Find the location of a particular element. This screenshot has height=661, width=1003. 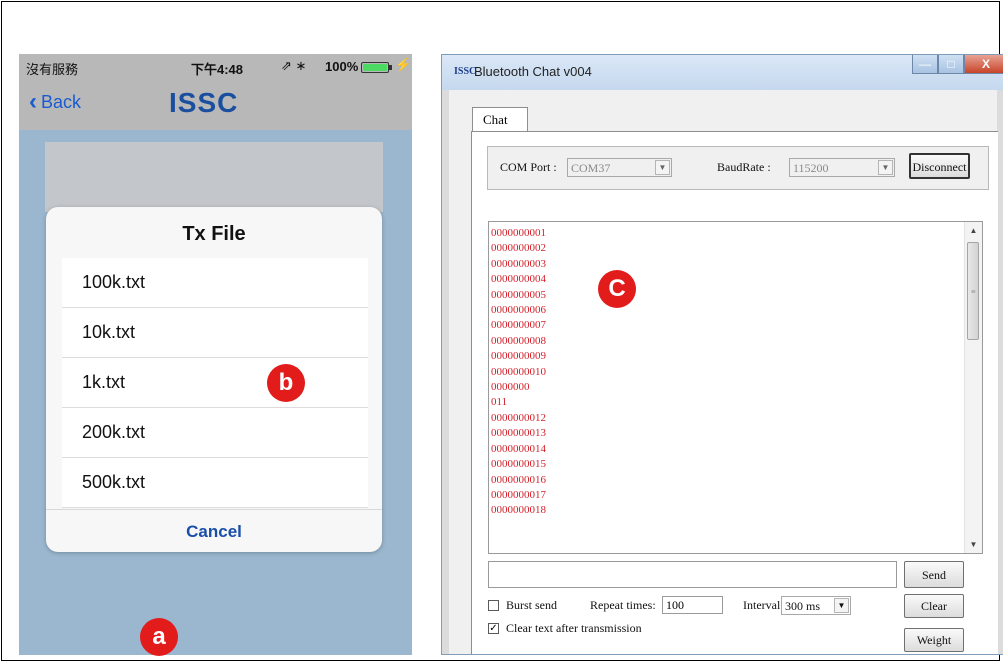

log-scrollbar: ▲ ≡ ▼ is located at coordinates (973, 387).